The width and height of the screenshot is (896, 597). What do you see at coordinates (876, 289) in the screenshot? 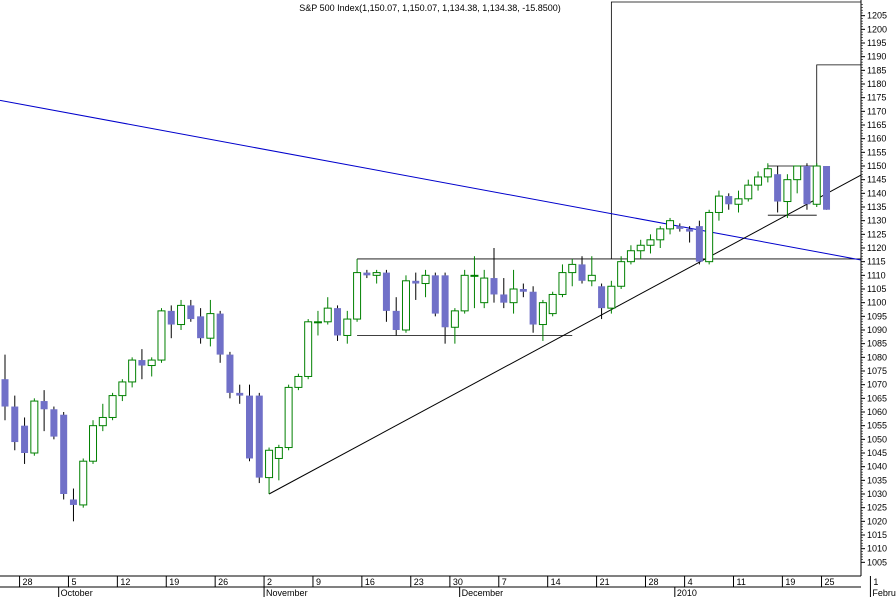
I see `y-tick-label: 1105` at bounding box center [876, 289].